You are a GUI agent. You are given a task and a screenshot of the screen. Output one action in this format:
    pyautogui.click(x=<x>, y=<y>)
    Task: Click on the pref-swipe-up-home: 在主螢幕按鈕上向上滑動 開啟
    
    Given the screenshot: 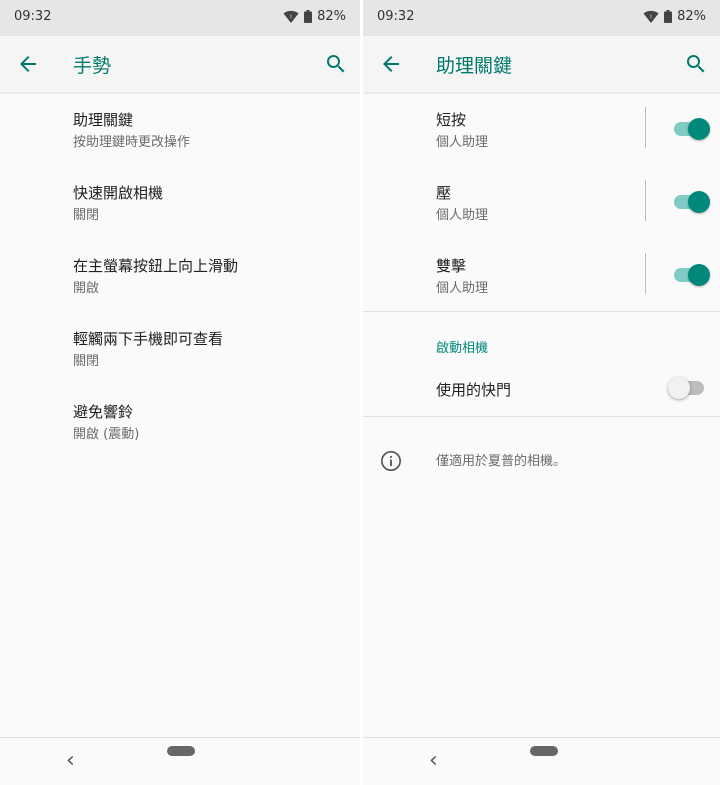 What is the action you would take?
    pyautogui.click(x=180, y=274)
    